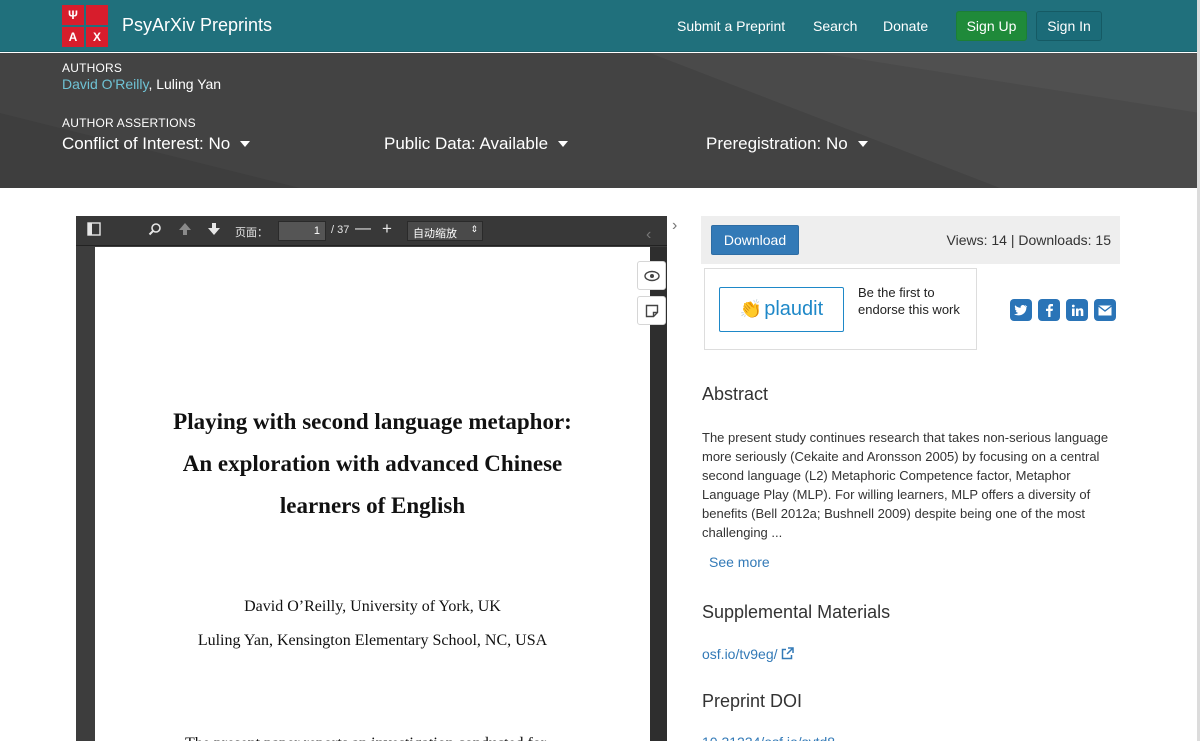 This screenshot has width=1200, height=741. What do you see at coordinates (905, 26) in the screenshot?
I see `nav-donate: Donate` at bounding box center [905, 26].